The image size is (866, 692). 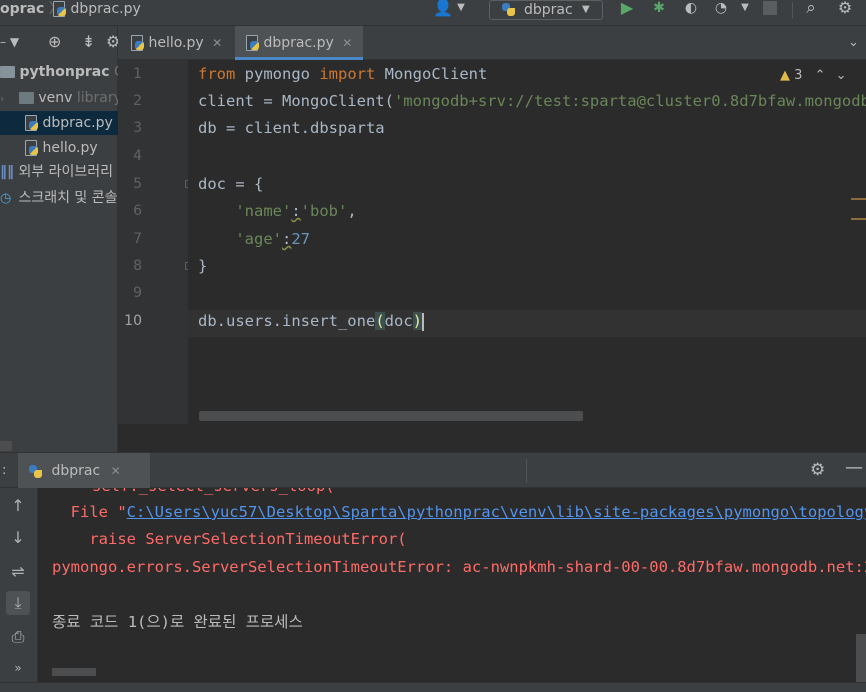 What do you see at coordinates (301, 239) in the screenshot?
I see `number-literal: 27` at bounding box center [301, 239].